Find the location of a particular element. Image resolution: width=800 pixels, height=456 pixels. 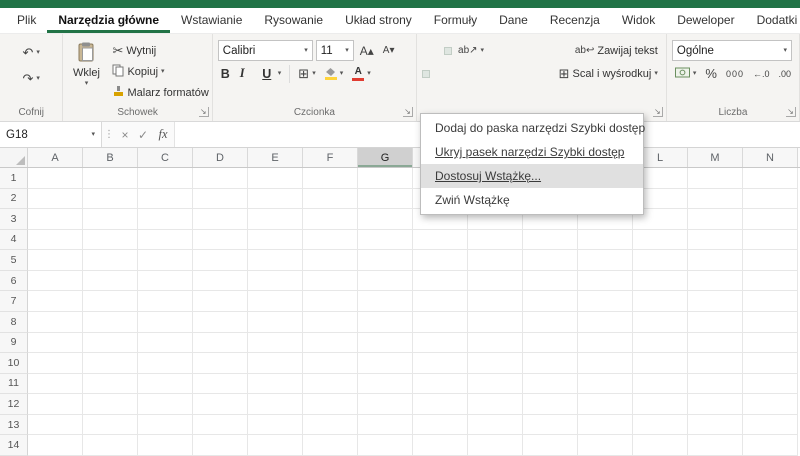

cell-D6 is located at coordinates (220, 281).